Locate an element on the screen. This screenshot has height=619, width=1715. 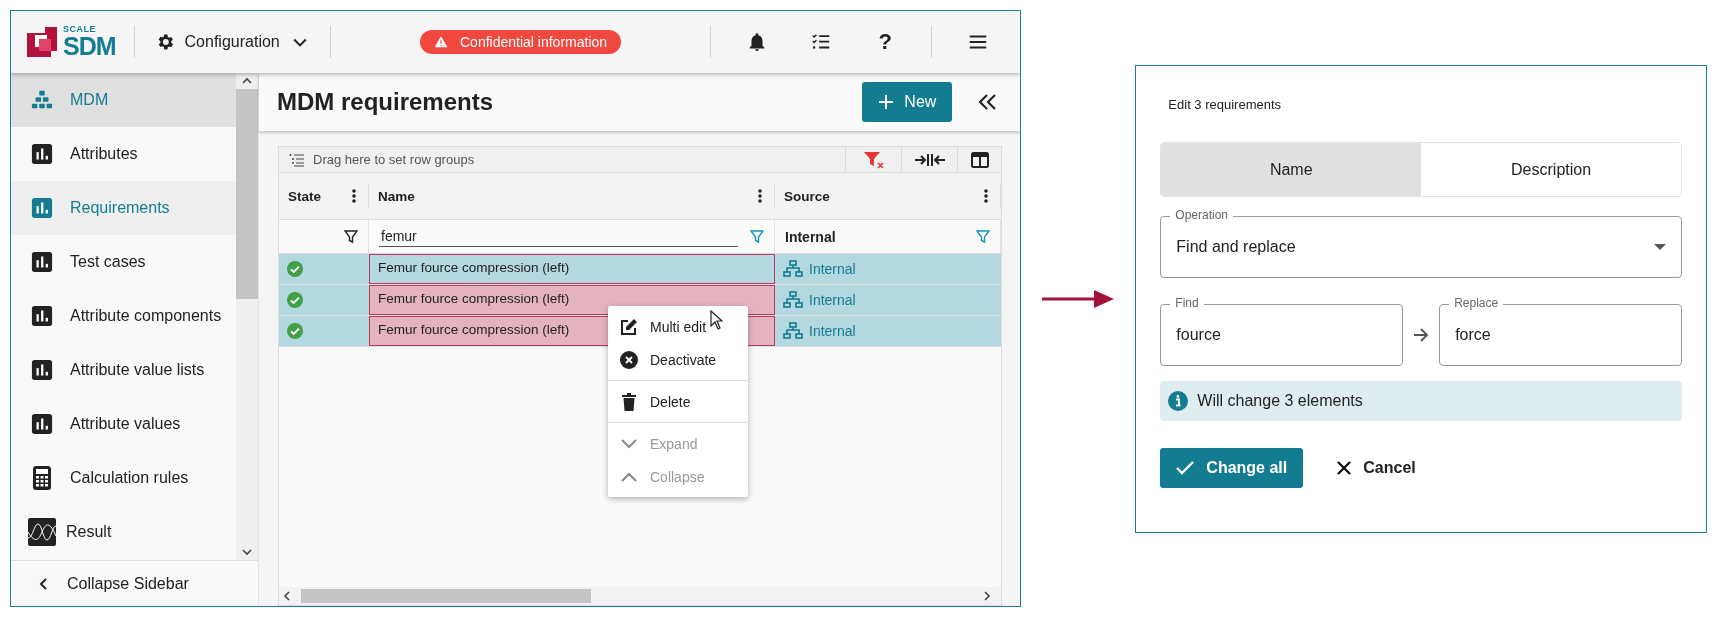
row-group-hint: Drag here to set row groups is located at coordinates (394, 159).